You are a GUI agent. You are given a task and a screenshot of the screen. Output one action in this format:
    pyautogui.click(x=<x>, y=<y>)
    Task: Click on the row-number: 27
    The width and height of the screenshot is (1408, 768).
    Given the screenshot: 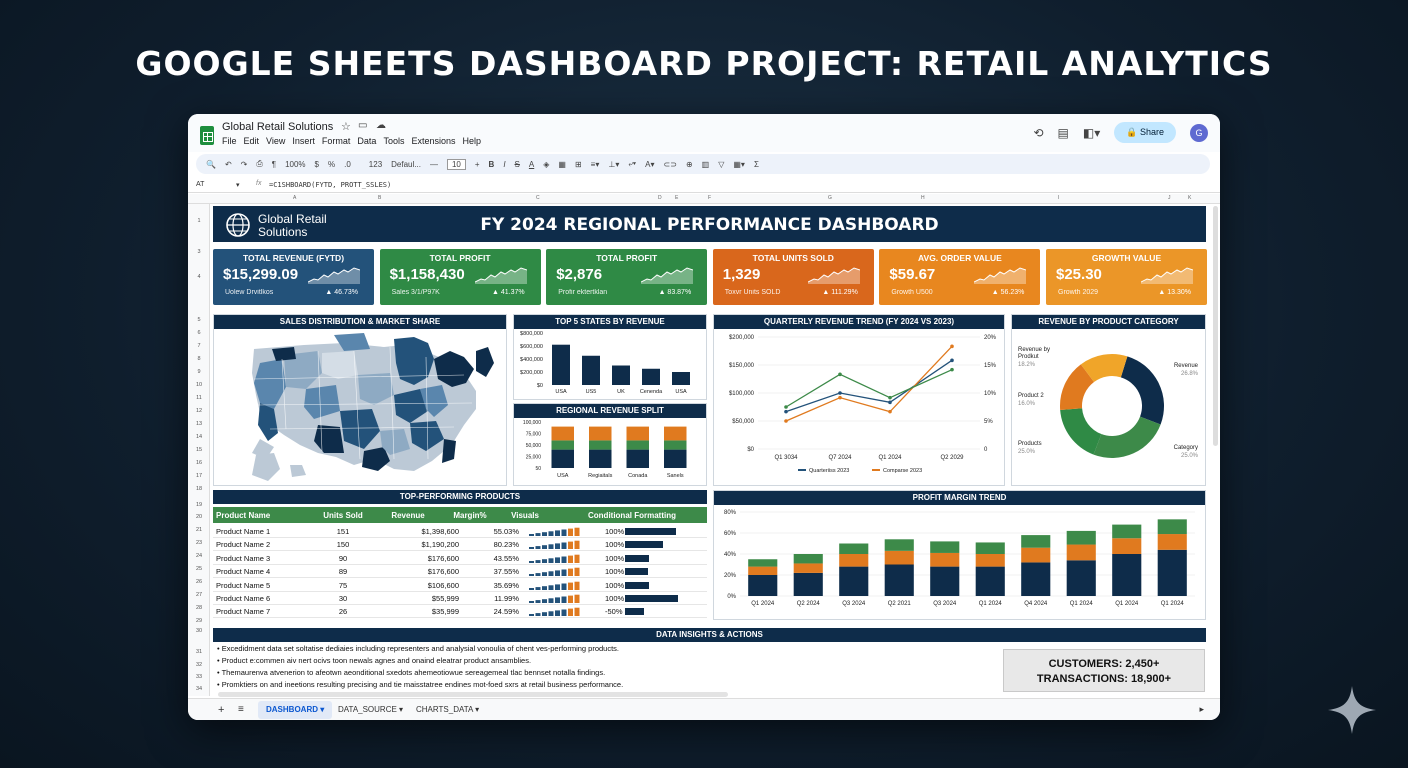 What is the action you would take?
    pyautogui.click(x=199, y=595)
    